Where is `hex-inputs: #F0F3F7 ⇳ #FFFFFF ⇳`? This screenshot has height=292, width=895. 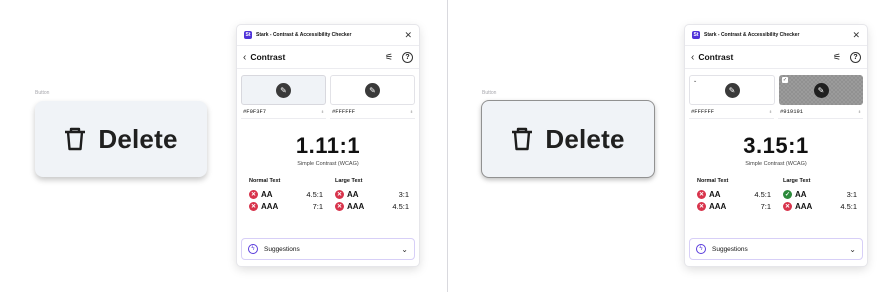
hex-inputs: #F0F3F7 ⇳ #FFFFFF ⇳ is located at coordinates (328, 112).